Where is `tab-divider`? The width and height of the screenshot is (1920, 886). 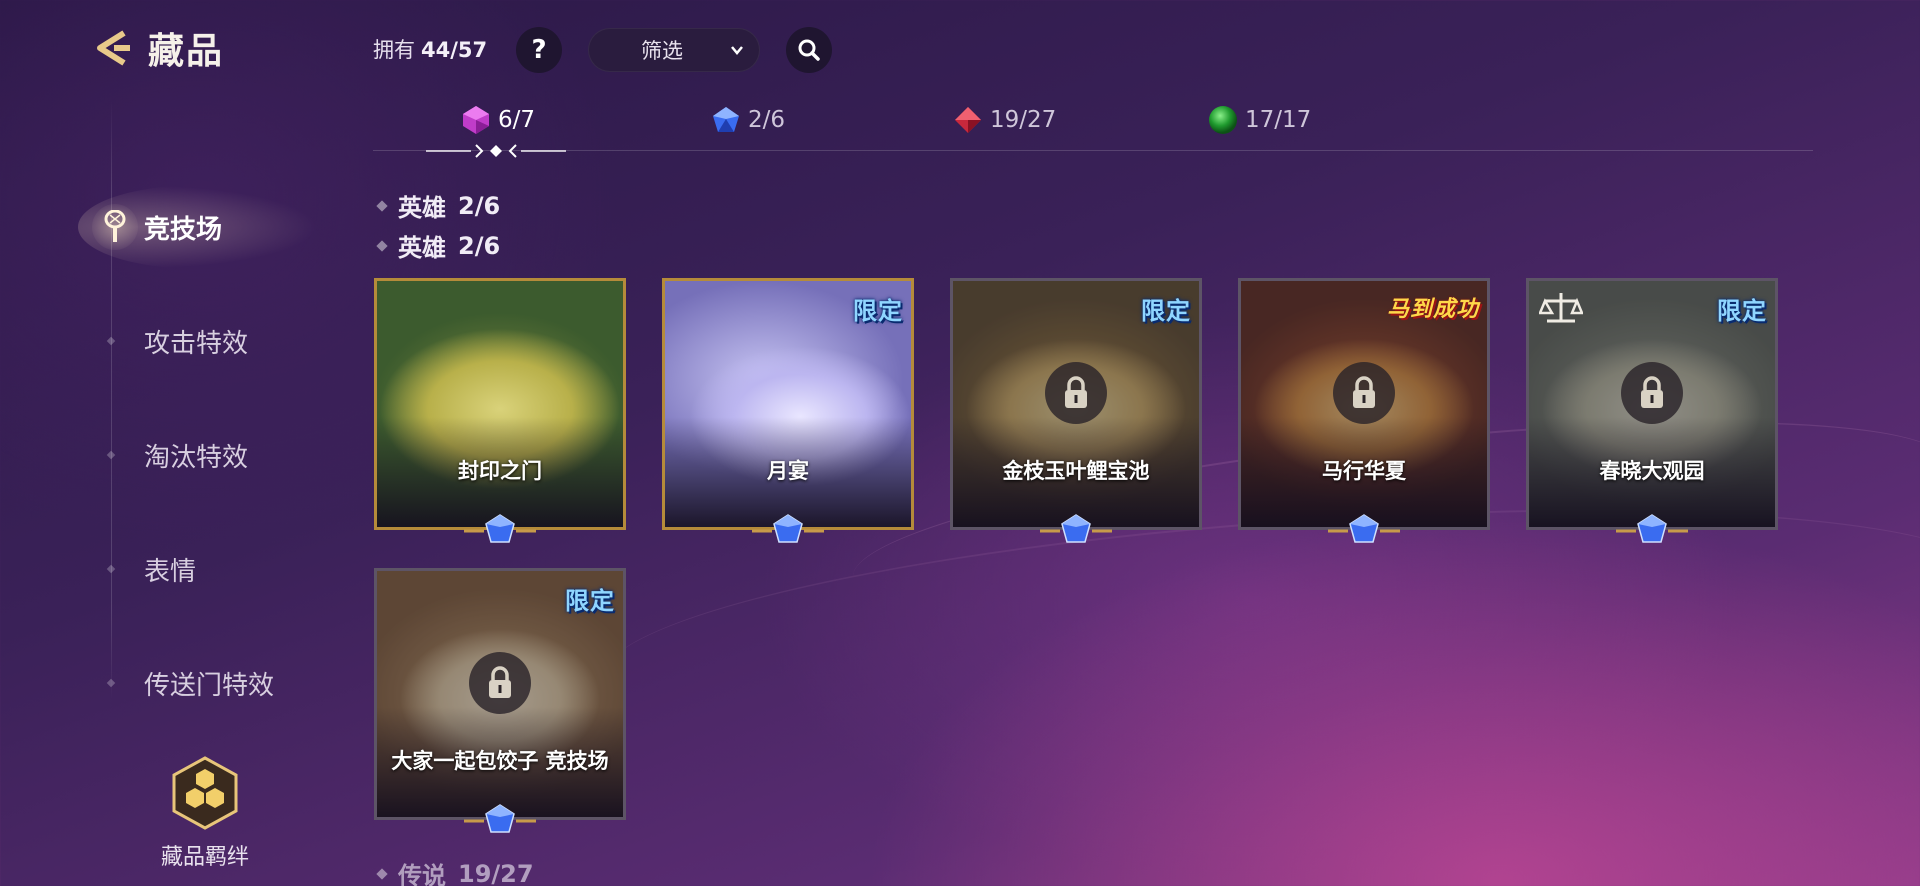 tab-divider is located at coordinates (1093, 150).